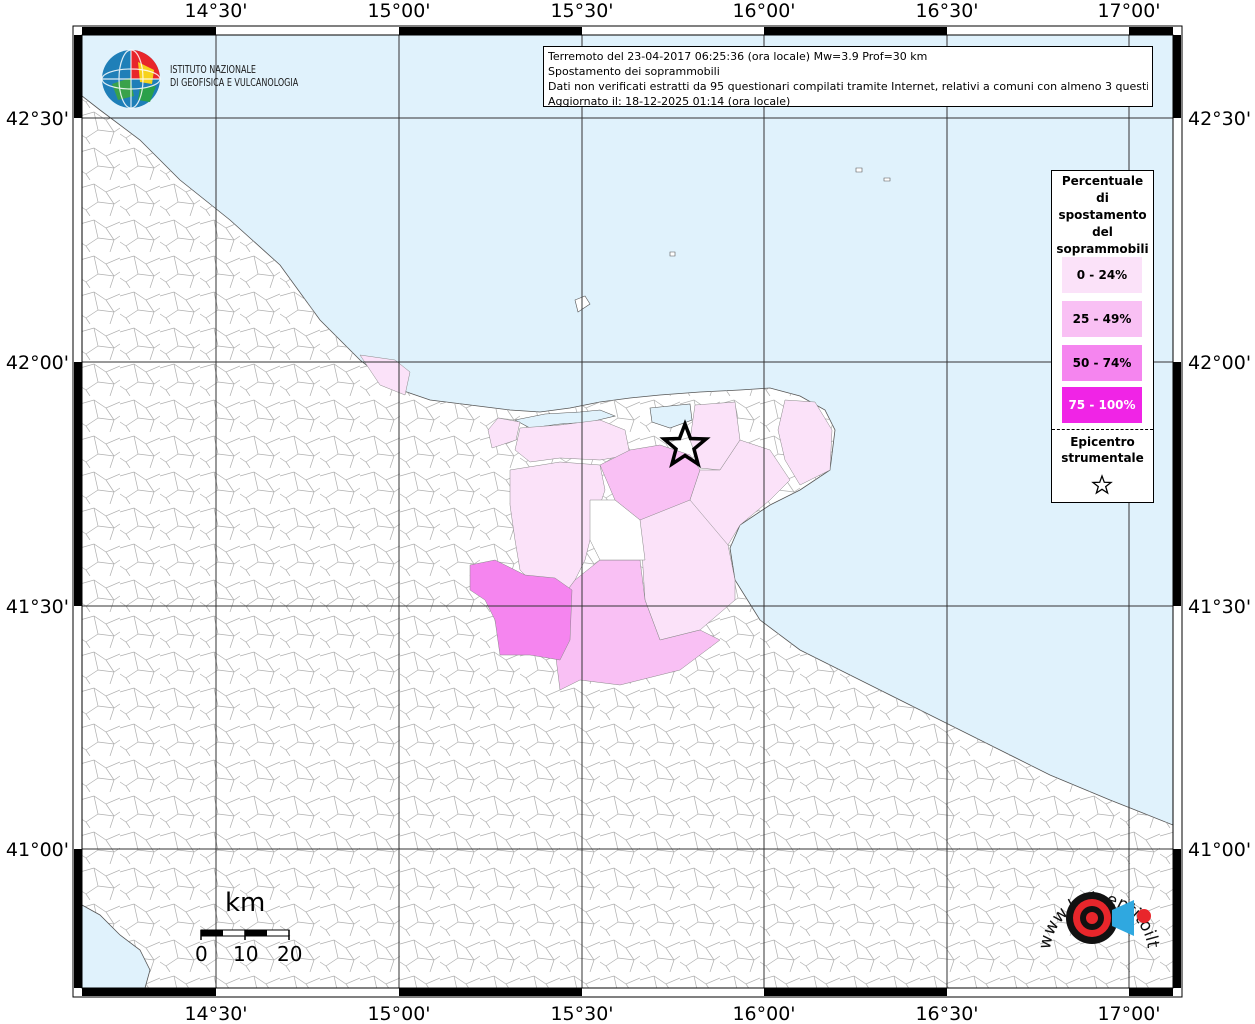 The height and width of the screenshot is (1024, 1255). I want to click on legend-divider, so click(1102, 429).